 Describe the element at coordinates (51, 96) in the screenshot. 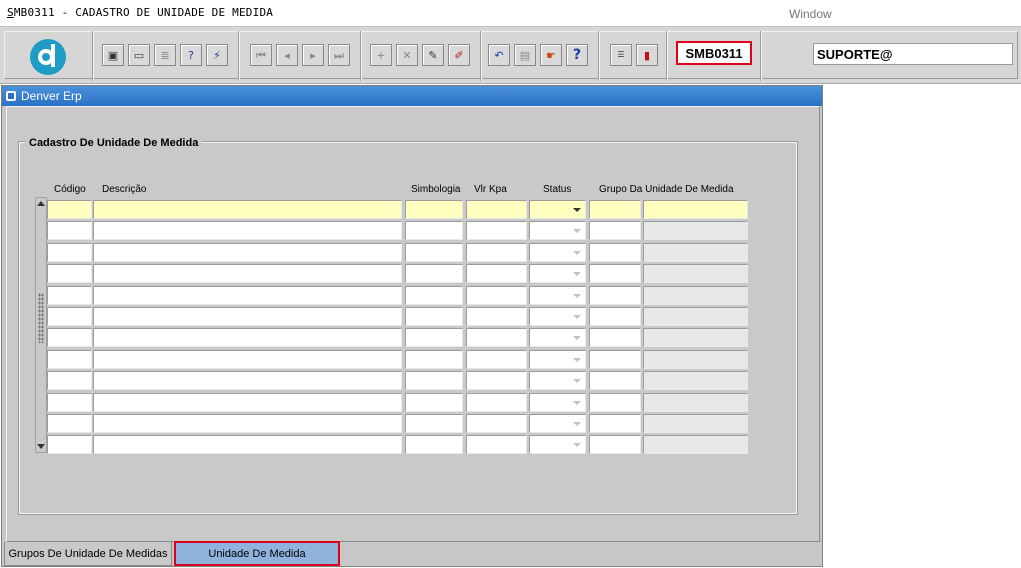

I see `window-title: Denver Erp` at that location.